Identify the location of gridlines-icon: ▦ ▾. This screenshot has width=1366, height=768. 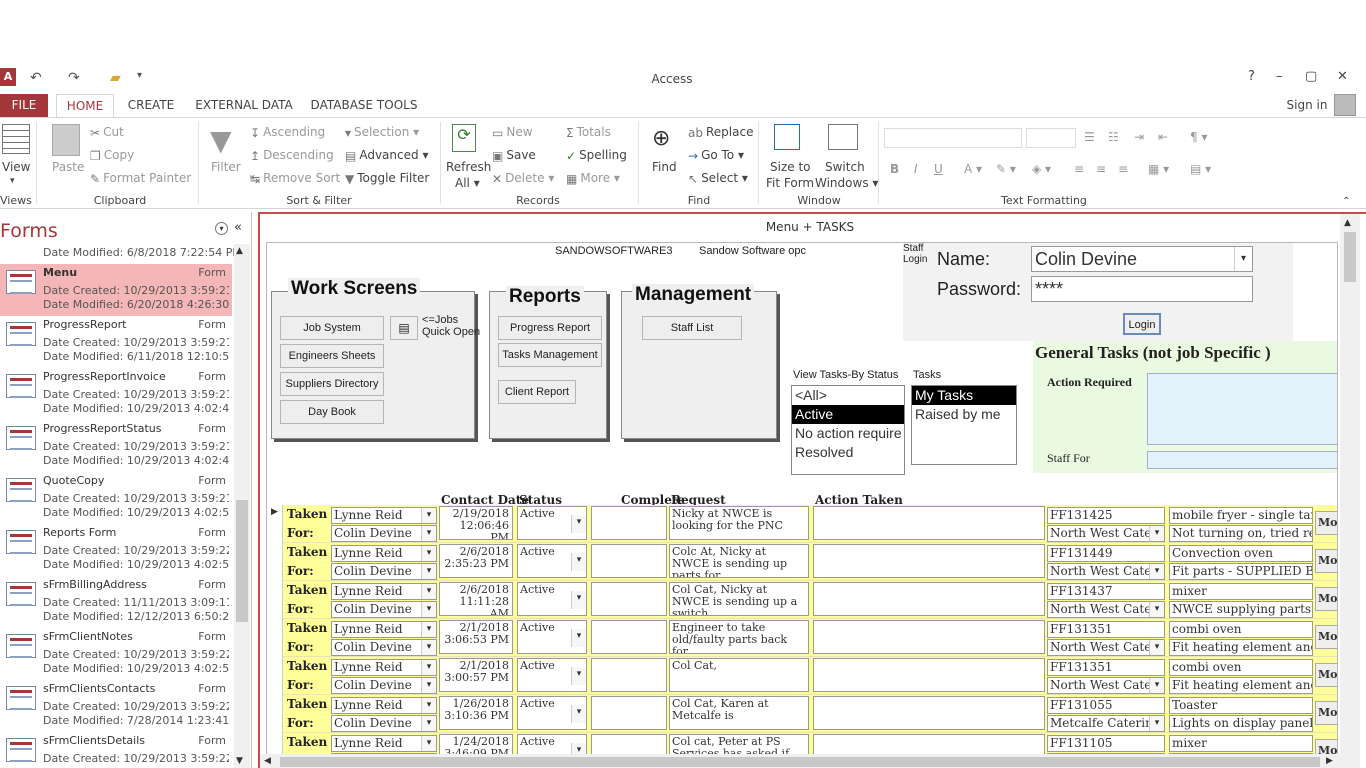
(1158, 169).